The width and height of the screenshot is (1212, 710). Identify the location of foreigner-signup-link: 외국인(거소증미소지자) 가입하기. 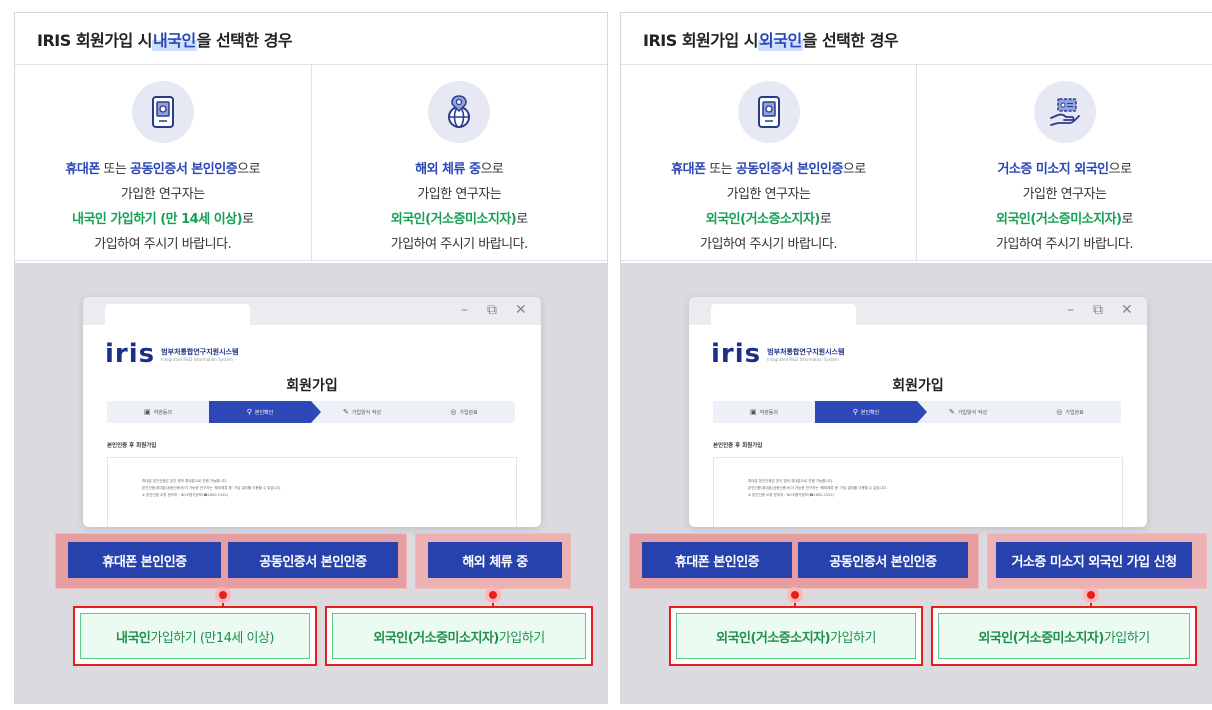
(459, 636).